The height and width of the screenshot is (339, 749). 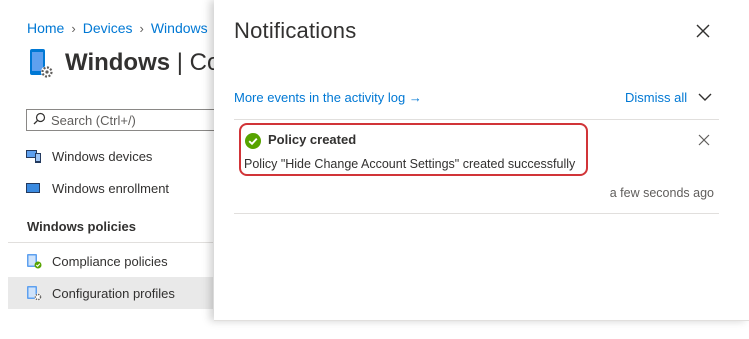 I want to click on blade-title-rest: | Co, so click(x=195, y=62).